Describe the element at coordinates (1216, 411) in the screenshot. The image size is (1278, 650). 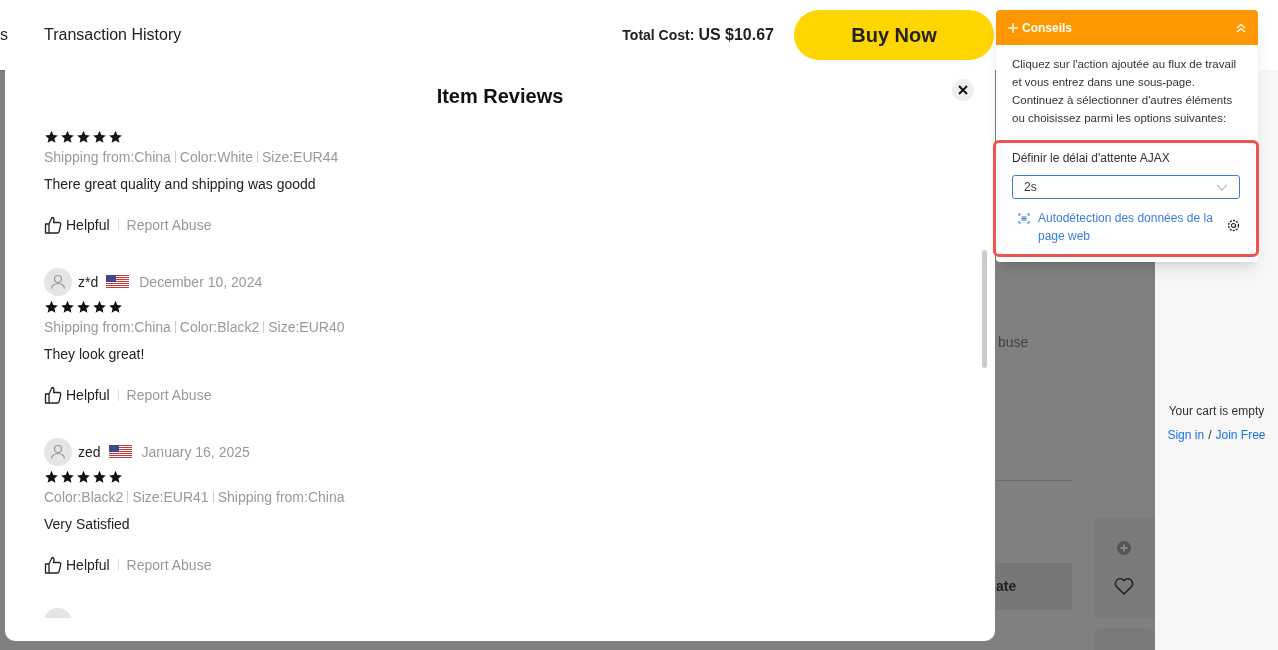
I see `cart-empty-message: Your cart is empty` at that location.